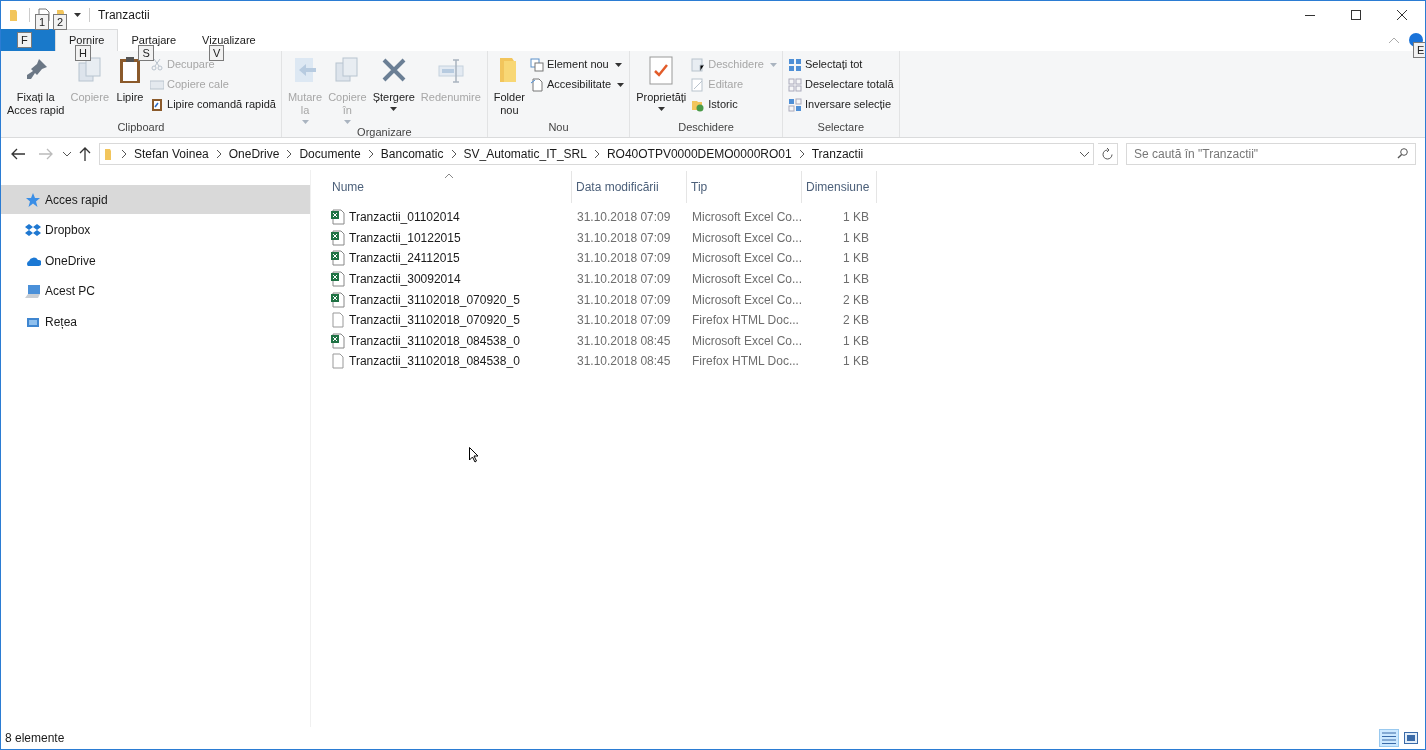 This screenshot has width=1426, height=750. What do you see at coordinates (577, 64) in the screenshot?
I see `ribbon-button: Element nou` at bounding box center [577, 64].